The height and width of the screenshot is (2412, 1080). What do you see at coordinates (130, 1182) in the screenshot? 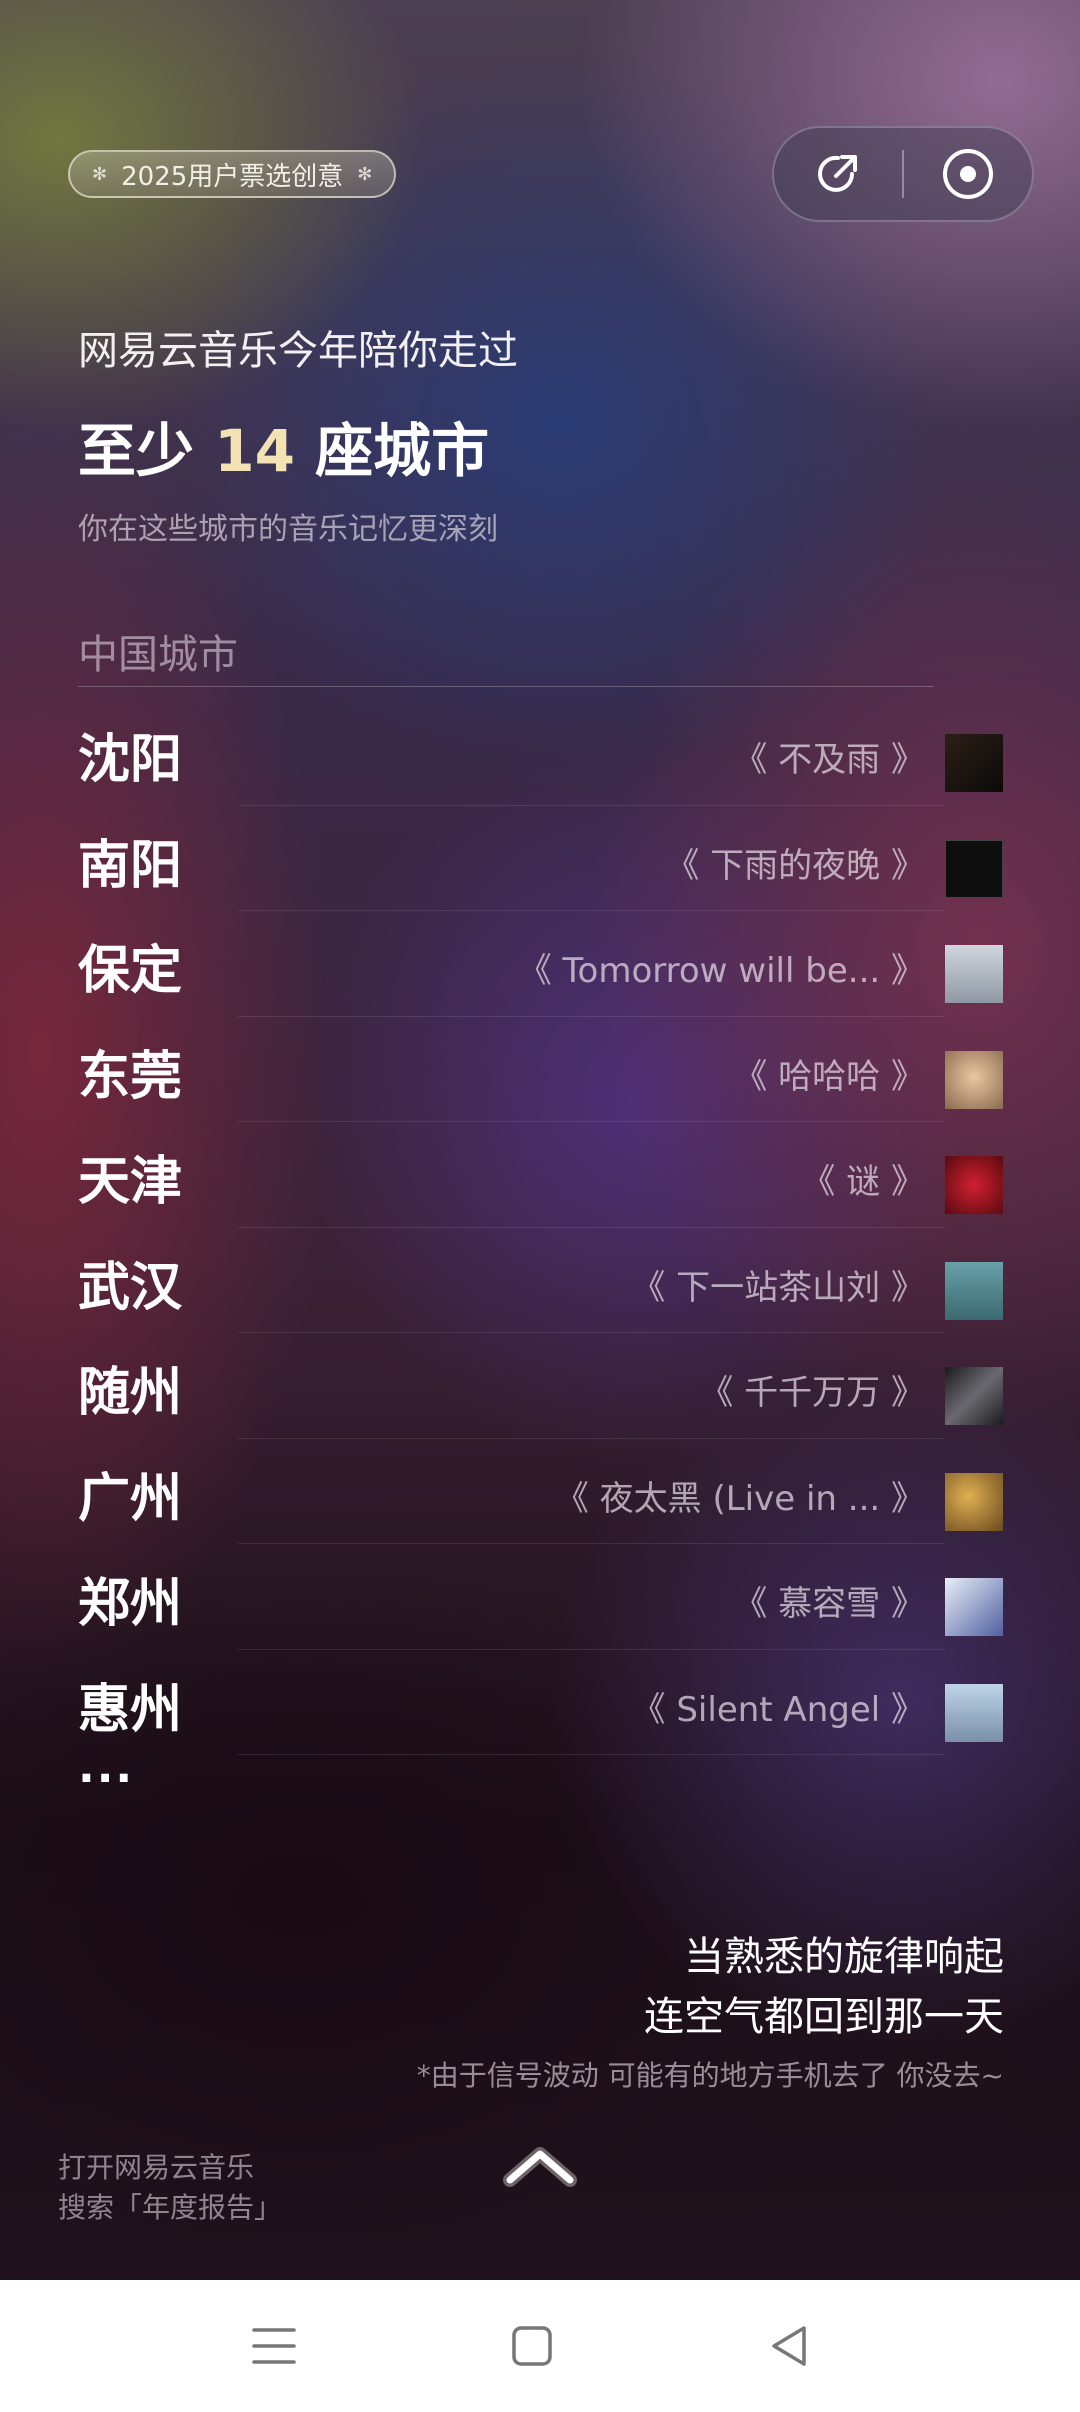
I see `city-name: 天津` at bounding box center [130, 1182].